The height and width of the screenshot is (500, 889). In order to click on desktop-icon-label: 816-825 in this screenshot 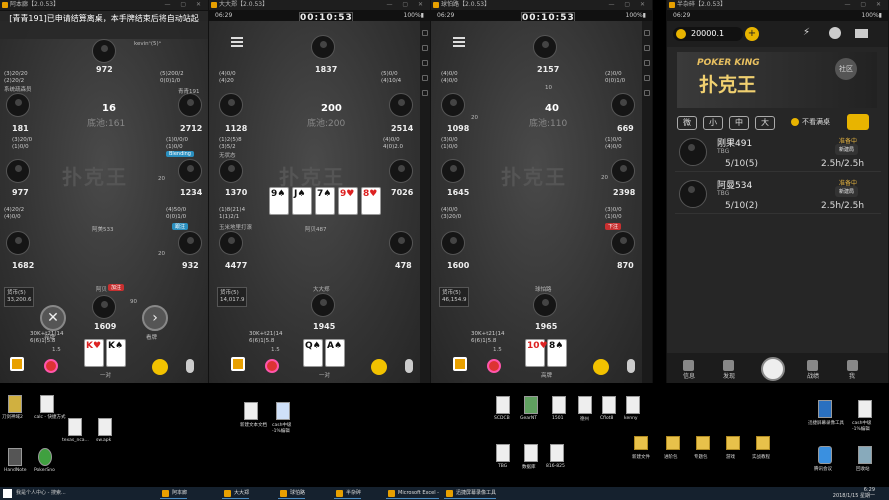, I will do `click(555, 466)`.